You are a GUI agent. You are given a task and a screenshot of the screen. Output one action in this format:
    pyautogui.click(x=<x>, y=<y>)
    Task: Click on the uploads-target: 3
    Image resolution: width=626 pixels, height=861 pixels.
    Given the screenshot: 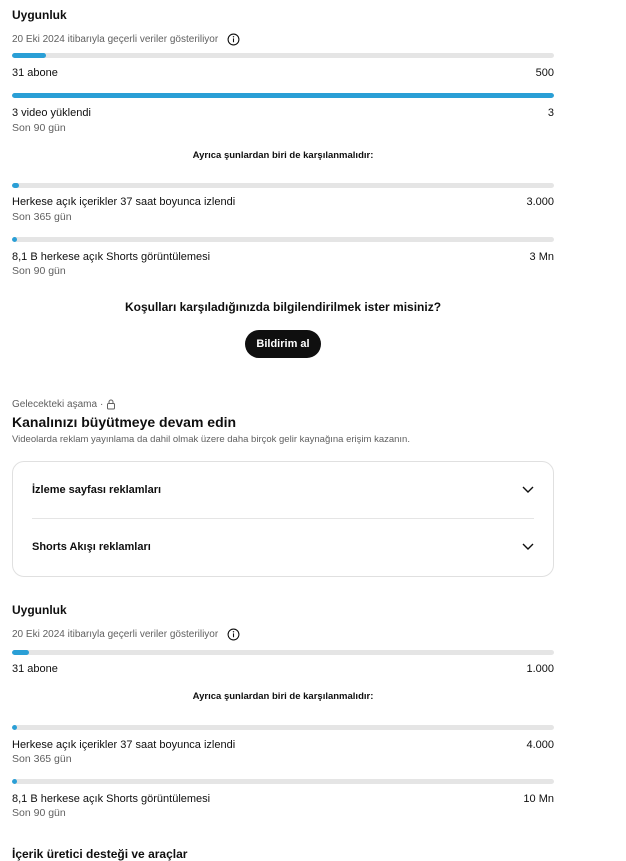 What is the action you would take?
    pyautogui.click(x=550, y=113)
    